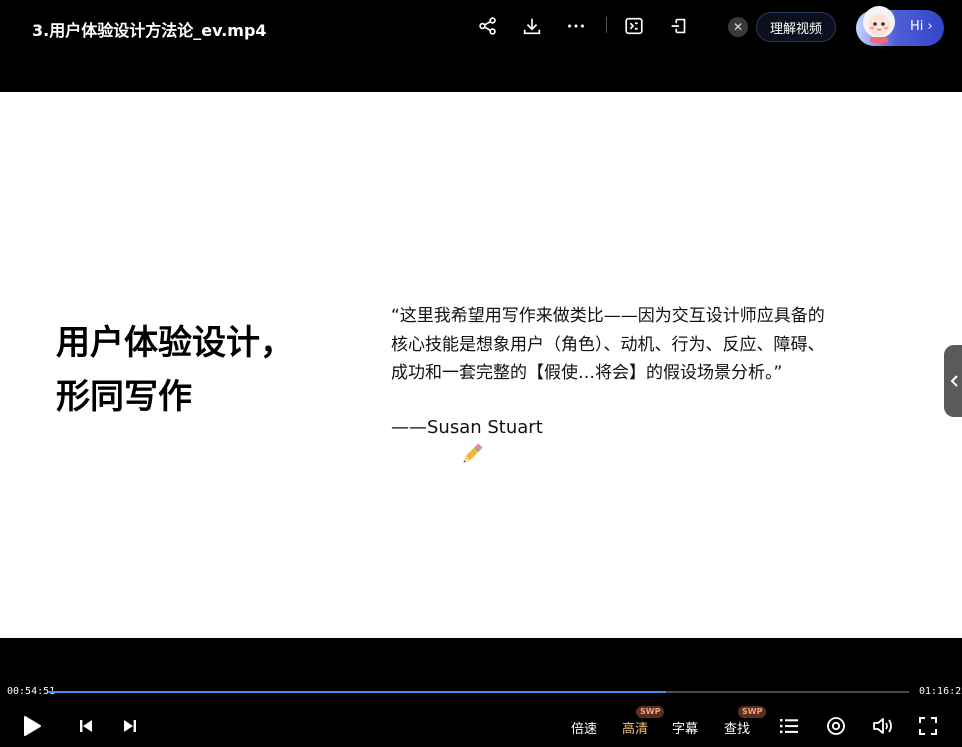 The width and height of the screenshot is (962, 747). What do you see at coordinates (124, 397) in the screenshot?
I see `slide-title-line: 形同写作` at bounding box center [124, 397].